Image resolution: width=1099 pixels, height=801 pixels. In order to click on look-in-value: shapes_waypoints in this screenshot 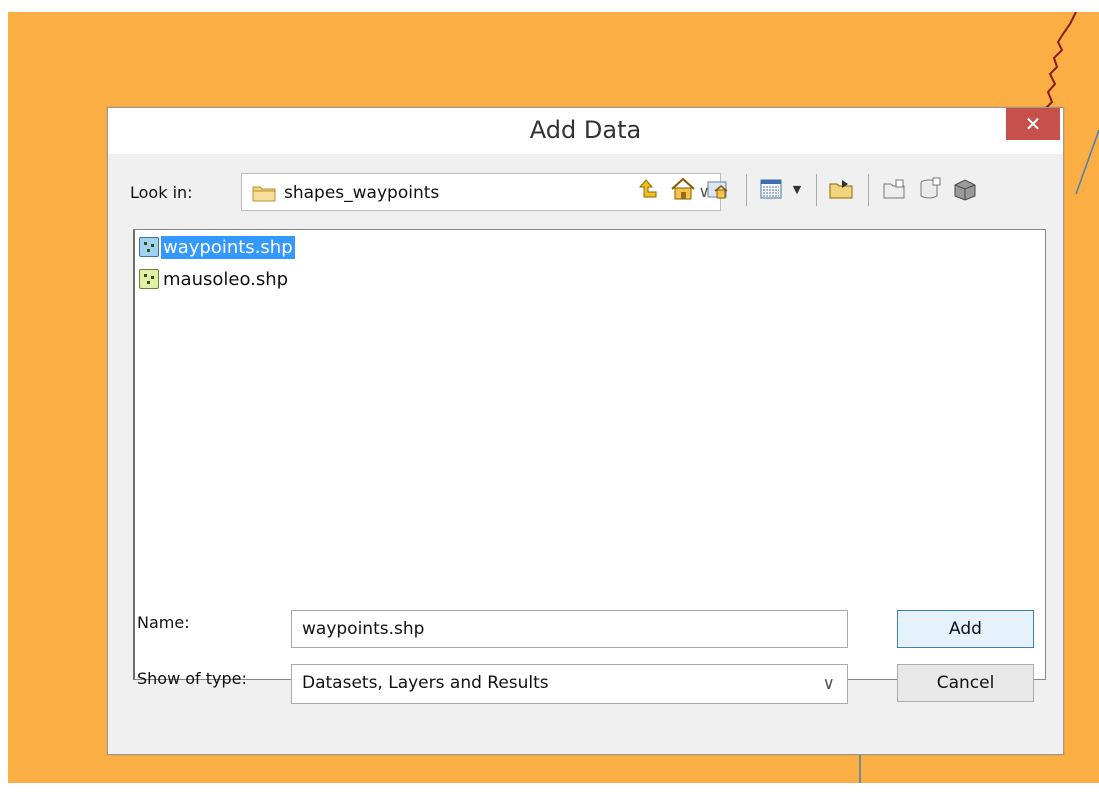, I will do `click(362, 193)`.